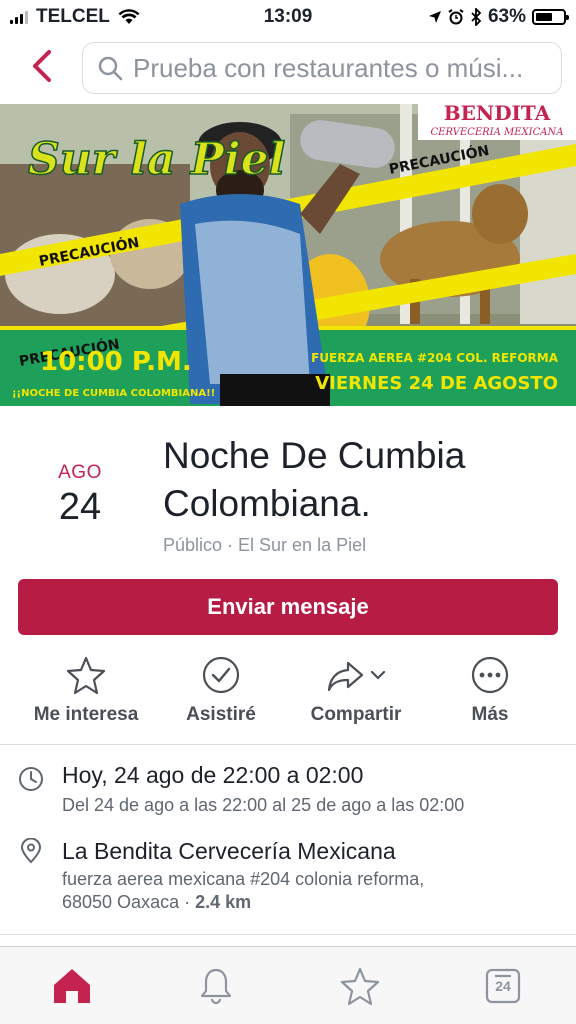 This screenshot has height=1024, width=576. What do you see at coordinates (378, 675) in the screenshot?
I see `chevron-down-icon` at bounding box center [378, 675].